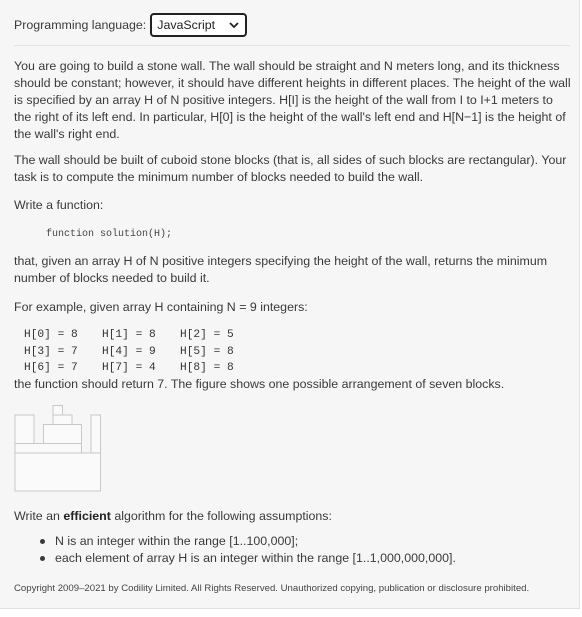 Image resolution: width=582 pixels, height=617 pixels. Describe the element at coordinates (186, 25) in the screenshot. I see `language-select-value: JavaScript` at that location.